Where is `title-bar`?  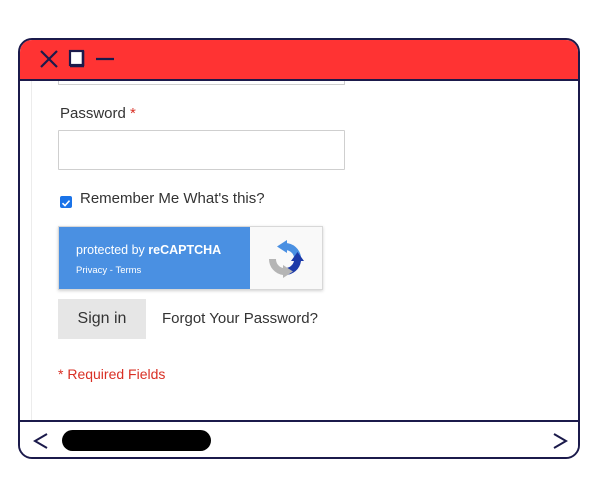 title-bar is located at coordinates (299, 60).